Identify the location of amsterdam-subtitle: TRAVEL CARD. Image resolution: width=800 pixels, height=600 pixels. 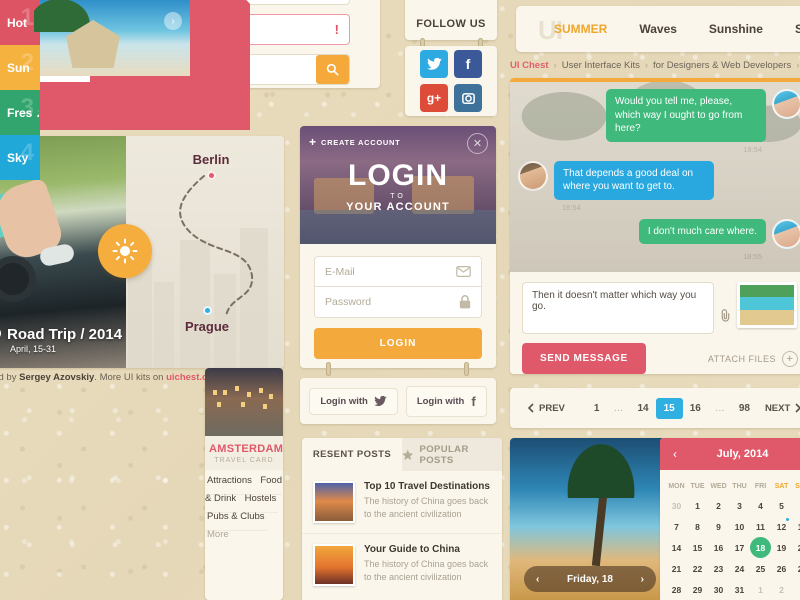
(244, 460).